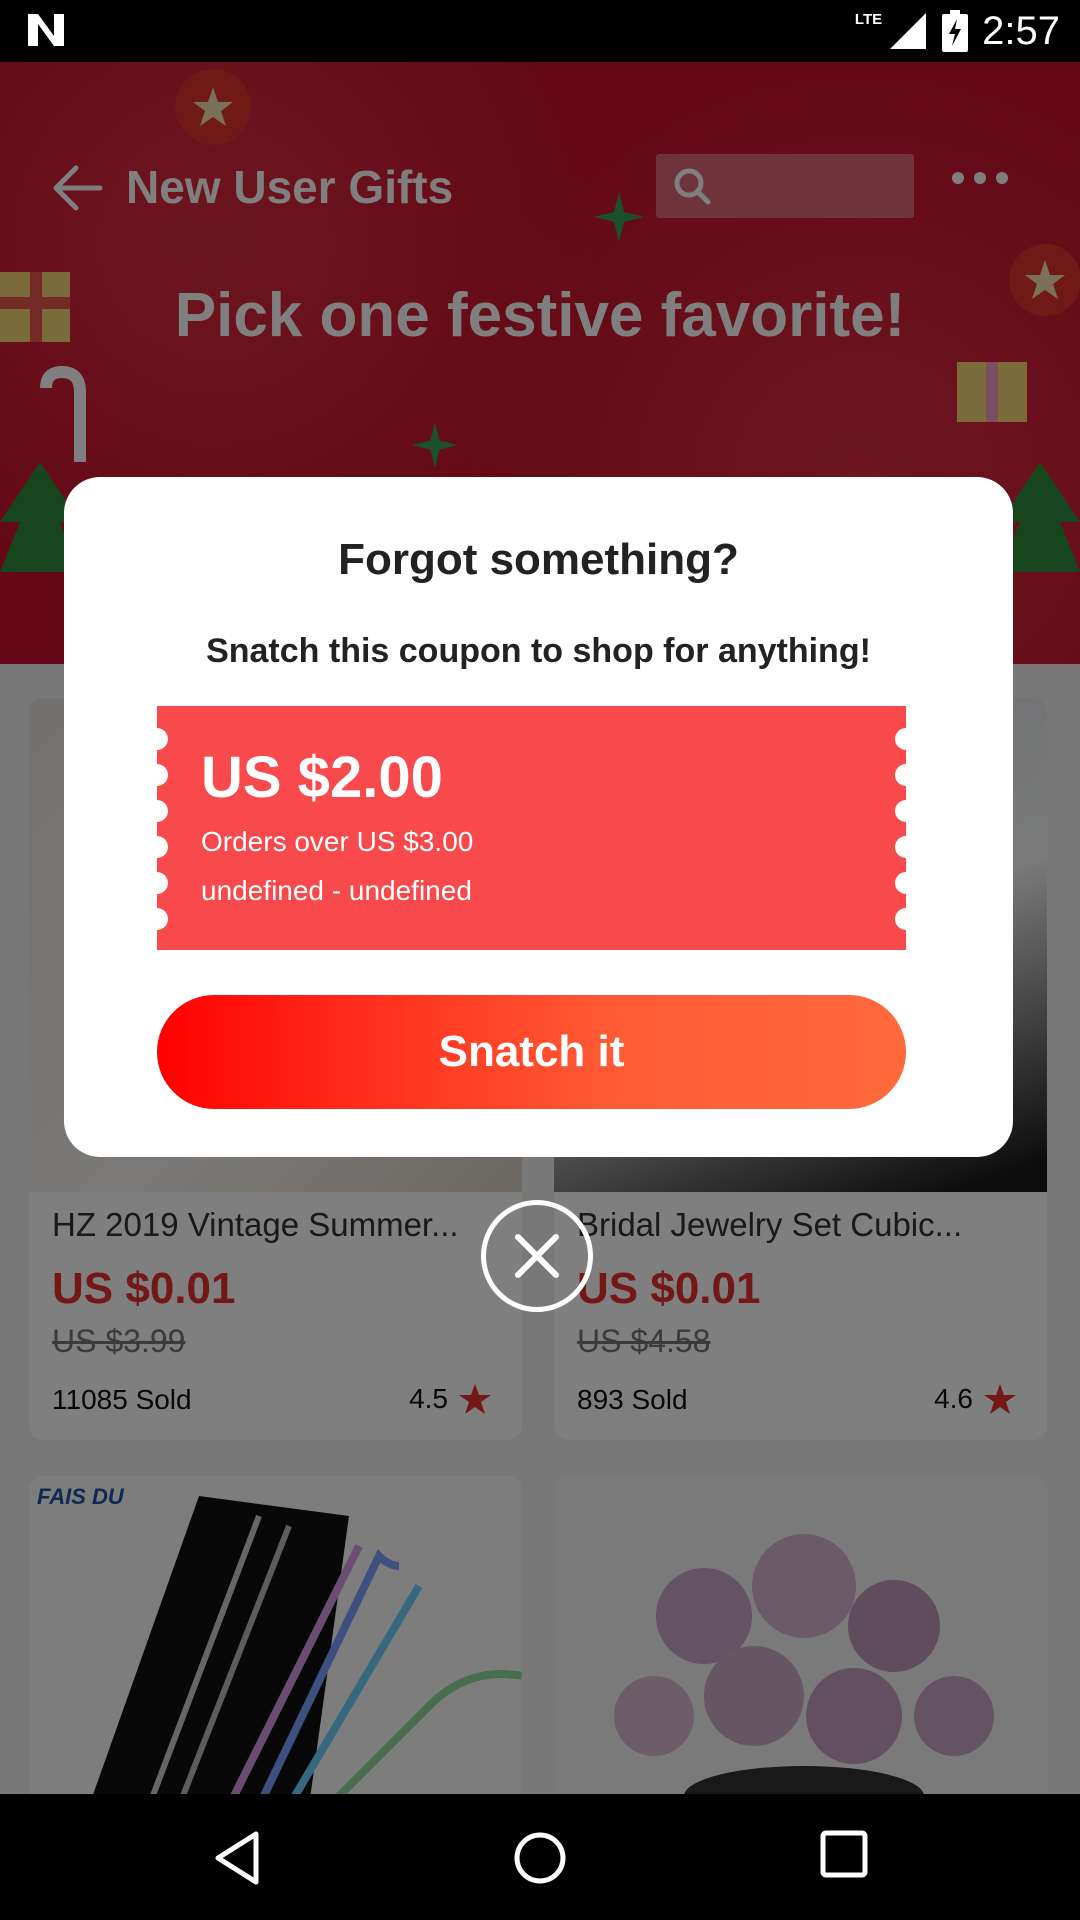 This screenshot has width=1080, height=1920. What do you see at coordinates (538, 559) in the screenshot?
I see `dialog-title: Forgot something?` at bounding box center [538, 559].